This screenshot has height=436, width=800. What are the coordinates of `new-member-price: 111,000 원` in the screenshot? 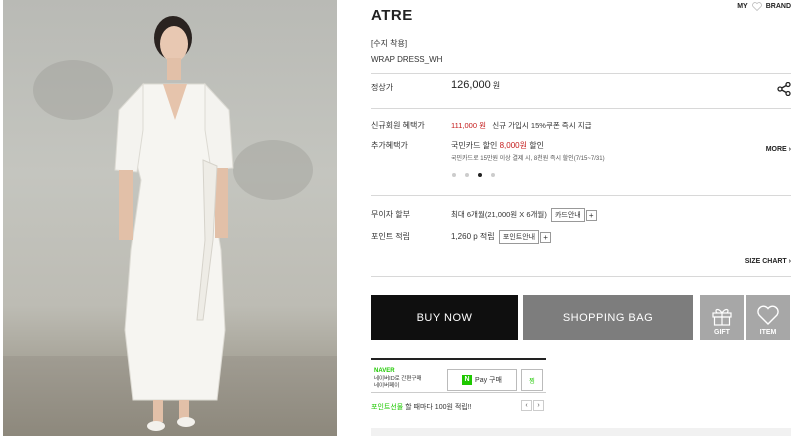 It's located at (468, 125).